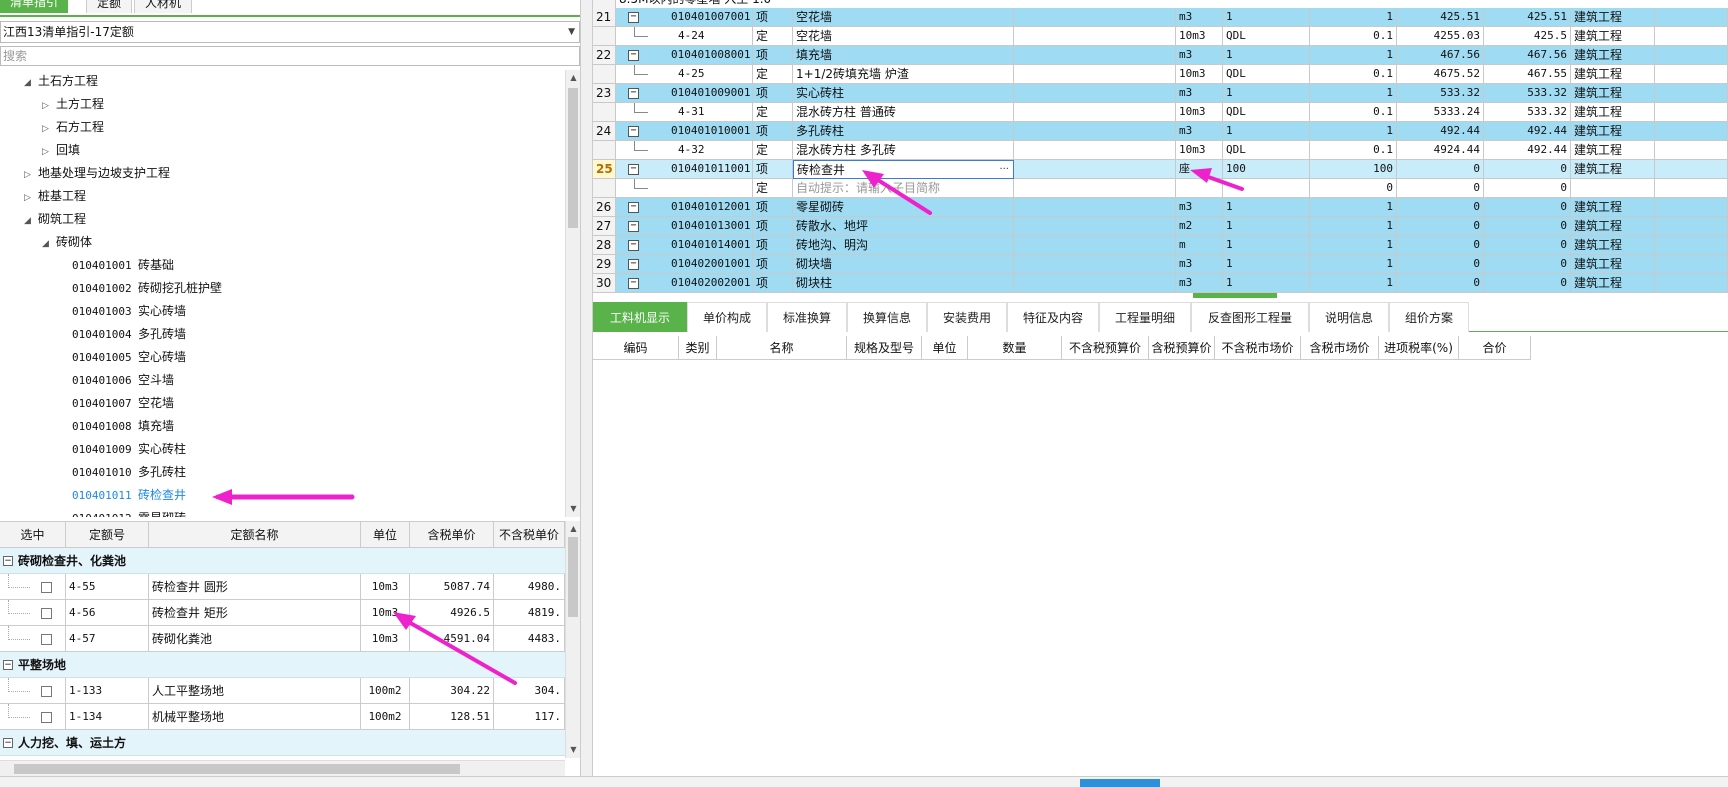 This screenshot has height=787, width=1728. Describe the element at coordinates (282, 639) in the screenshot. I see `quota-row: 4-57 砖砌化粪池 10m3 4591.04 4483.` at that location.